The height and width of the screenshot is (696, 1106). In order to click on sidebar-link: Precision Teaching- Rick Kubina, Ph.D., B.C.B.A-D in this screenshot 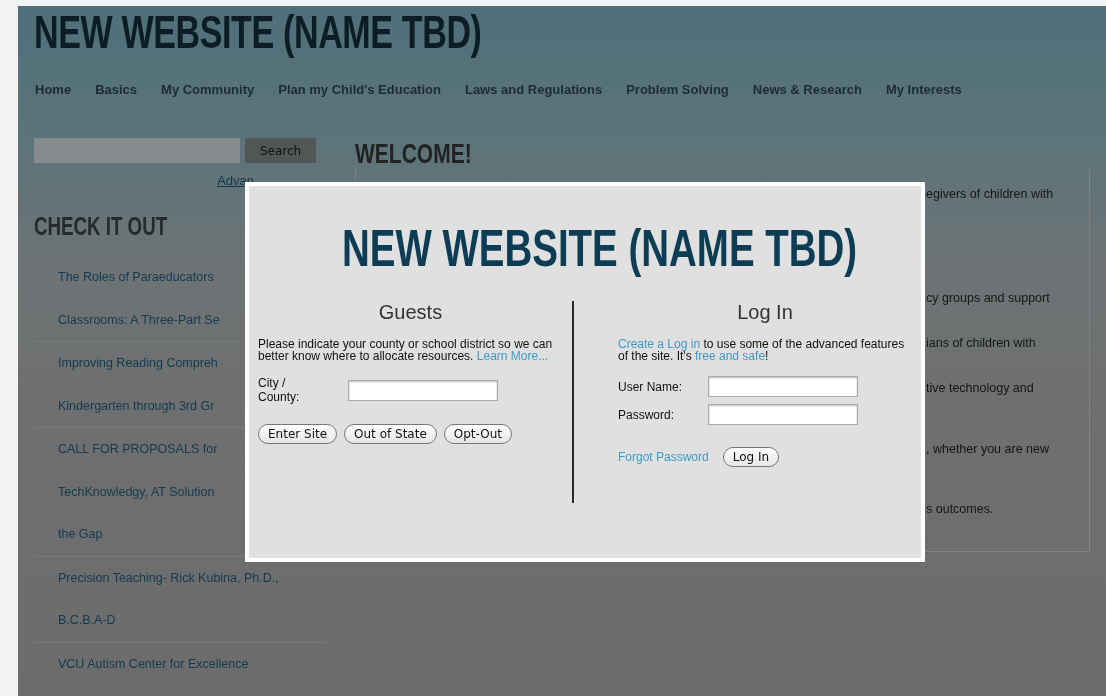, I will do `click(168, 599)`.